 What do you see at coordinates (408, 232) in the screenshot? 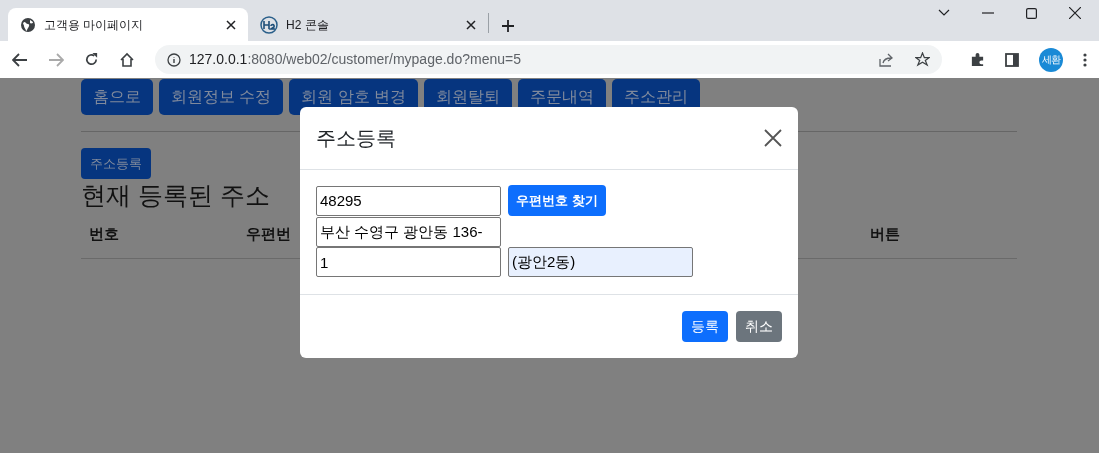
I see `address-field: 부산 수영구 광안동 136-` at bounding box center [408, 232].